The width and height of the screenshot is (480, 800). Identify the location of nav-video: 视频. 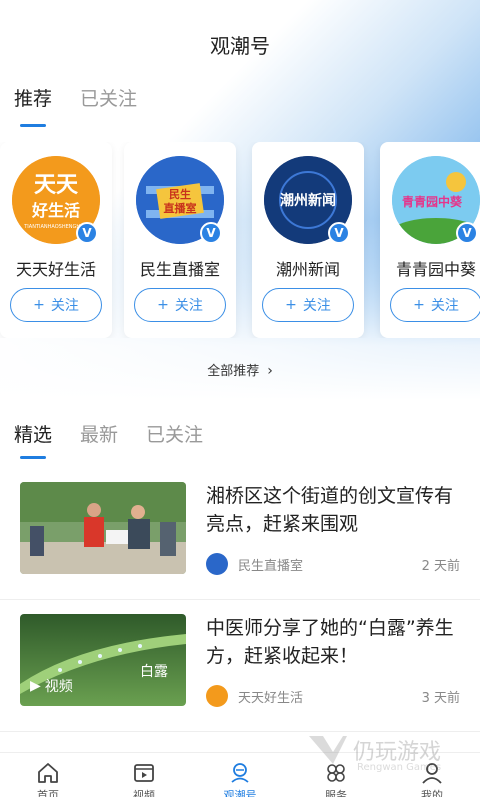
(144, 776).